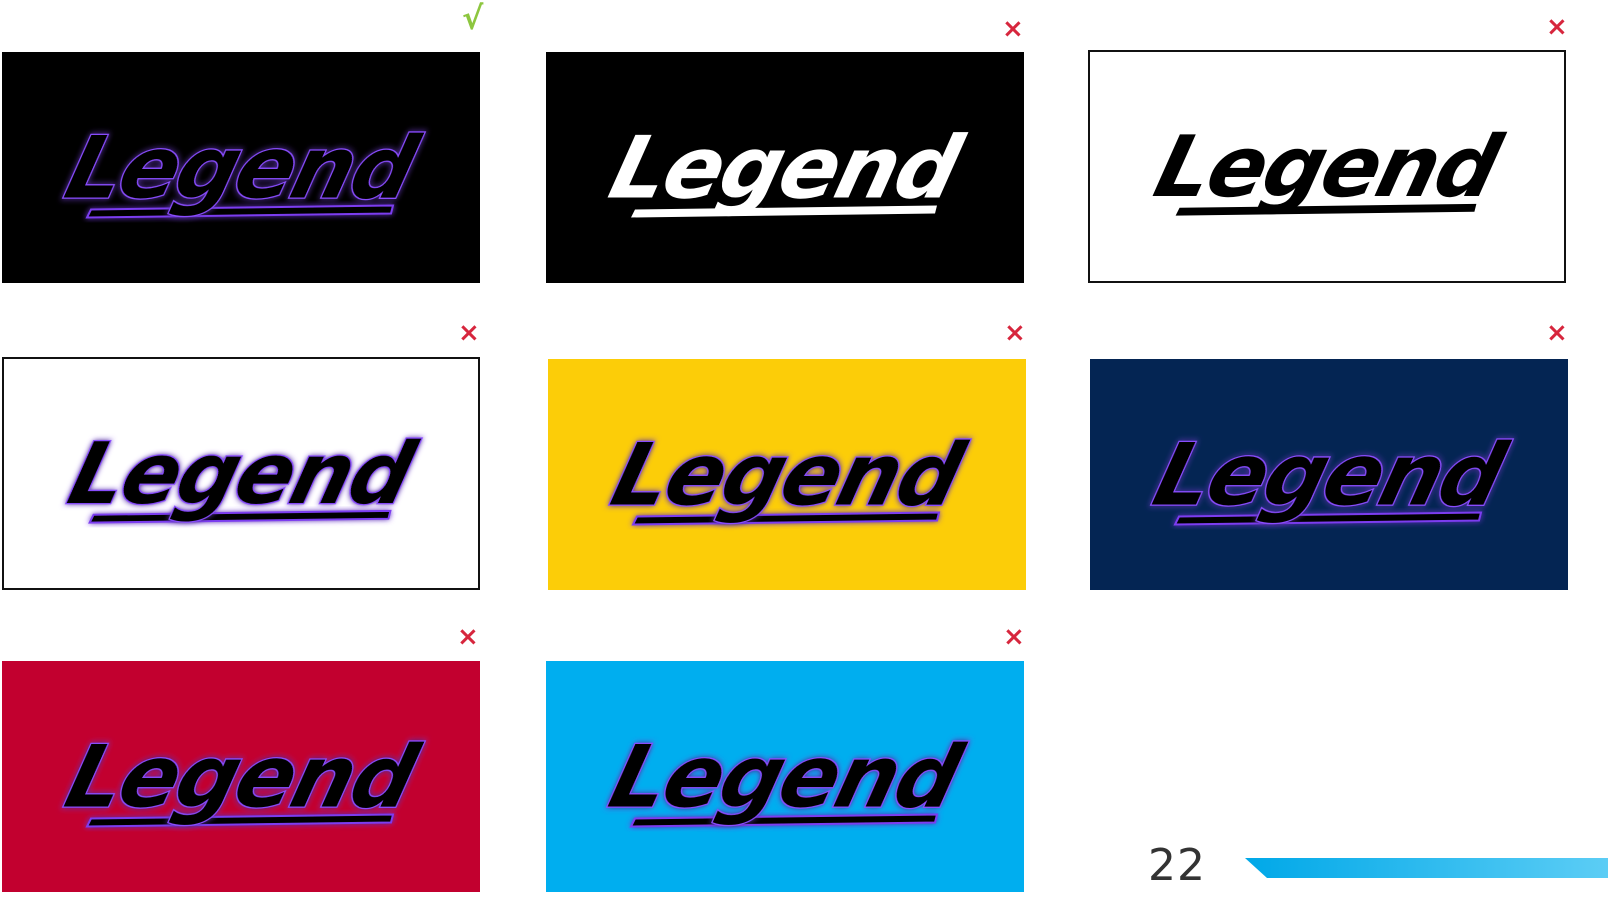  Describe the element at coordinates (473, 18) in the screenshot. I see `check-icon: √` at that location.